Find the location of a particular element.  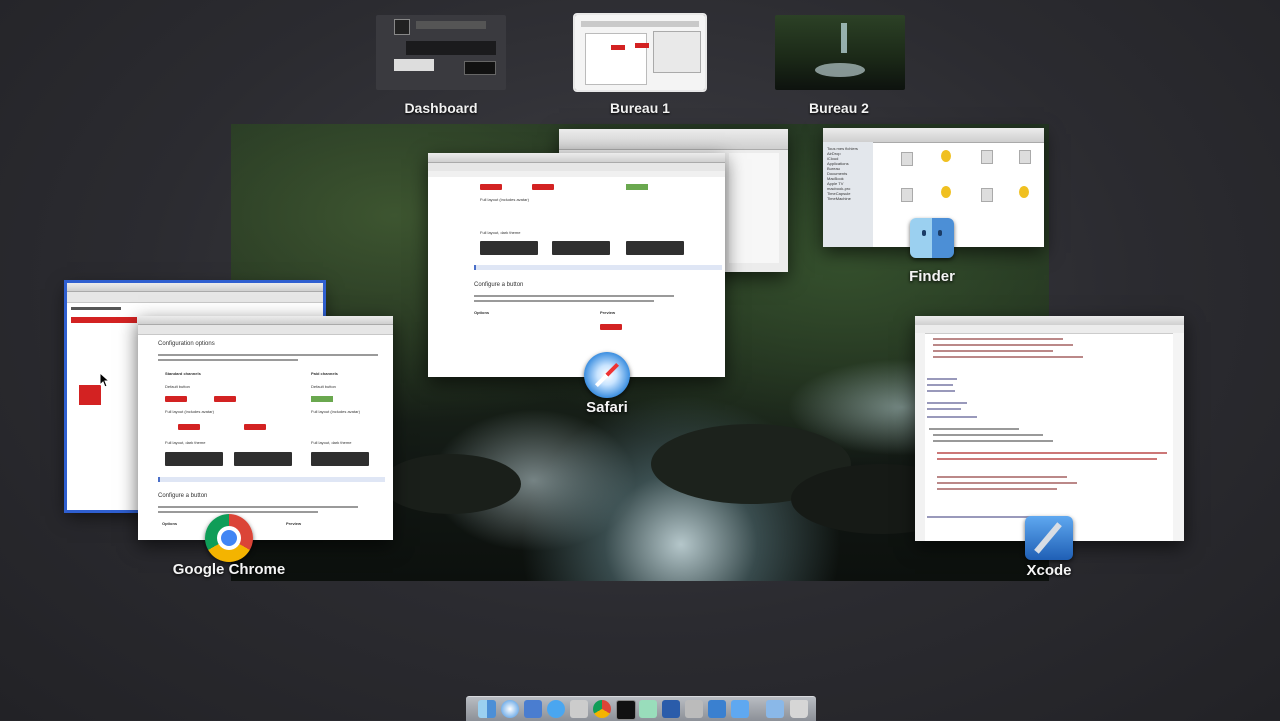

full-layout-label: Full layout (includes avatar) is located at coordinates (189, 411).